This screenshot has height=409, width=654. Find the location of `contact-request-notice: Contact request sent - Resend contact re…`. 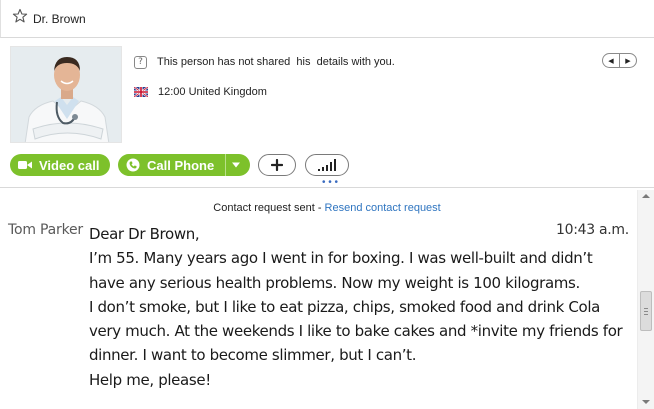

contact-request-notice: Contact request sent - Resend contact re… is located at coordinates (327, 208).